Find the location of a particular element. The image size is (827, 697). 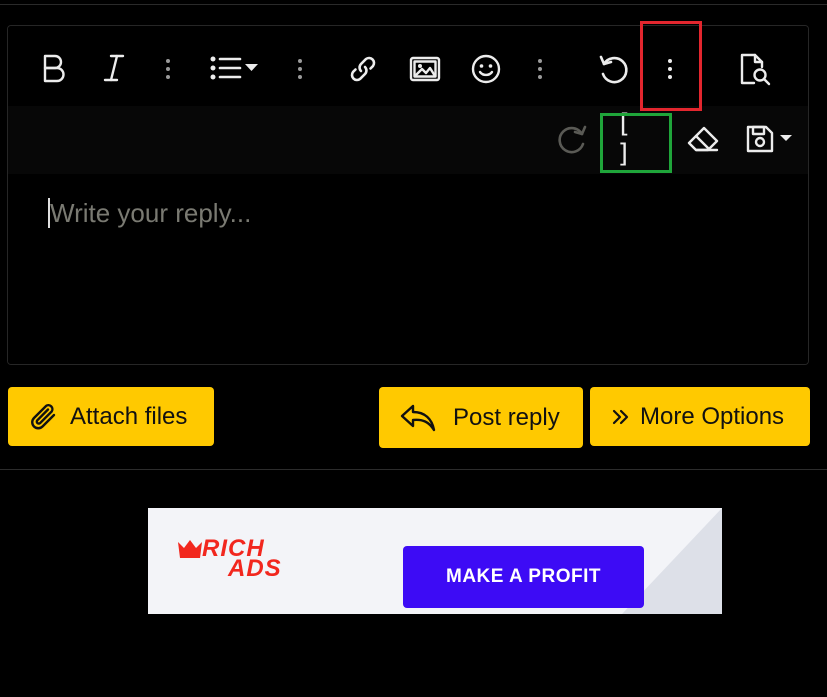

preview-button is located at coordinates (756, 69).